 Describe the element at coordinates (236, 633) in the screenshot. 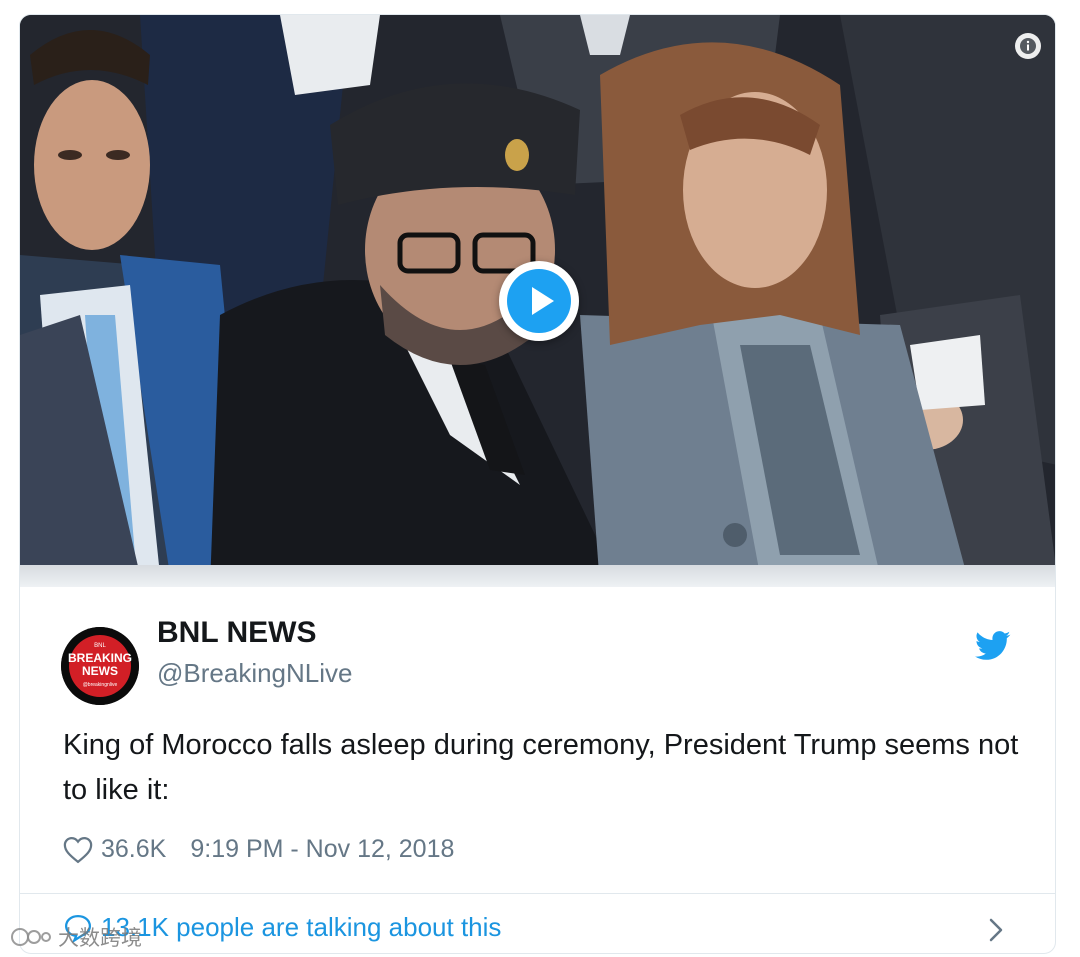

I see `author-name: BNL NEWS` at that location.